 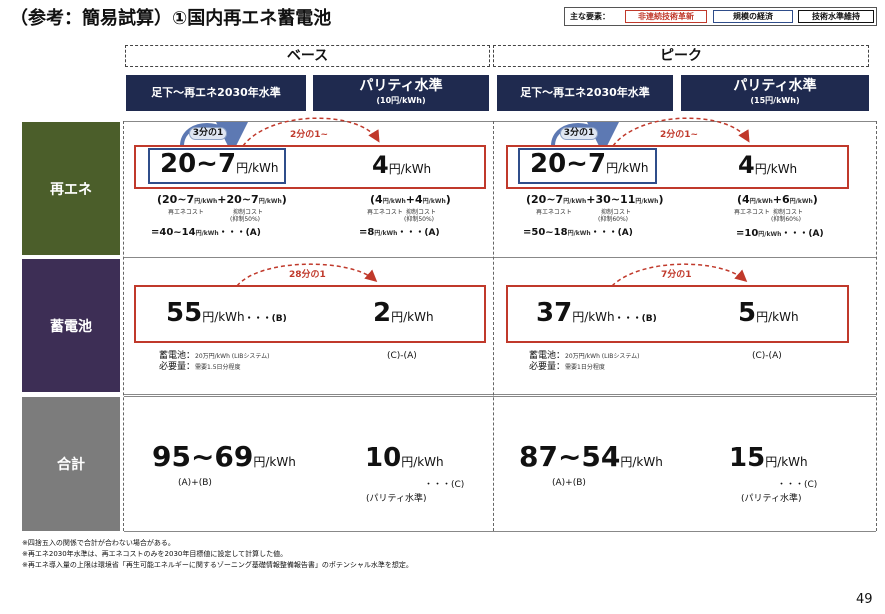 What do you see at coordinates (545, 232) in the screenshot?
I see `result: =50~18` at bounding box center [545, 232].